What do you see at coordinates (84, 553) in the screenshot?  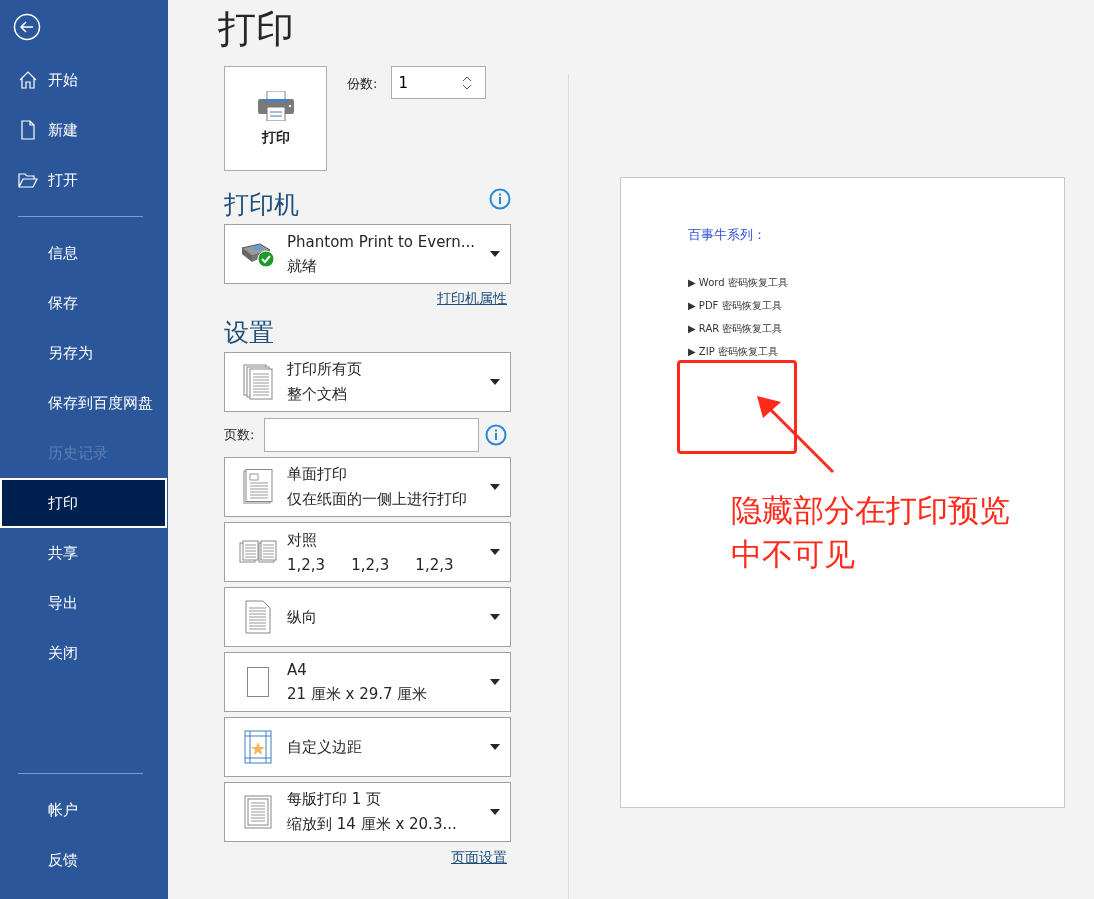 I see `sidebar-item: 共享` at bounding box center [84, 553].